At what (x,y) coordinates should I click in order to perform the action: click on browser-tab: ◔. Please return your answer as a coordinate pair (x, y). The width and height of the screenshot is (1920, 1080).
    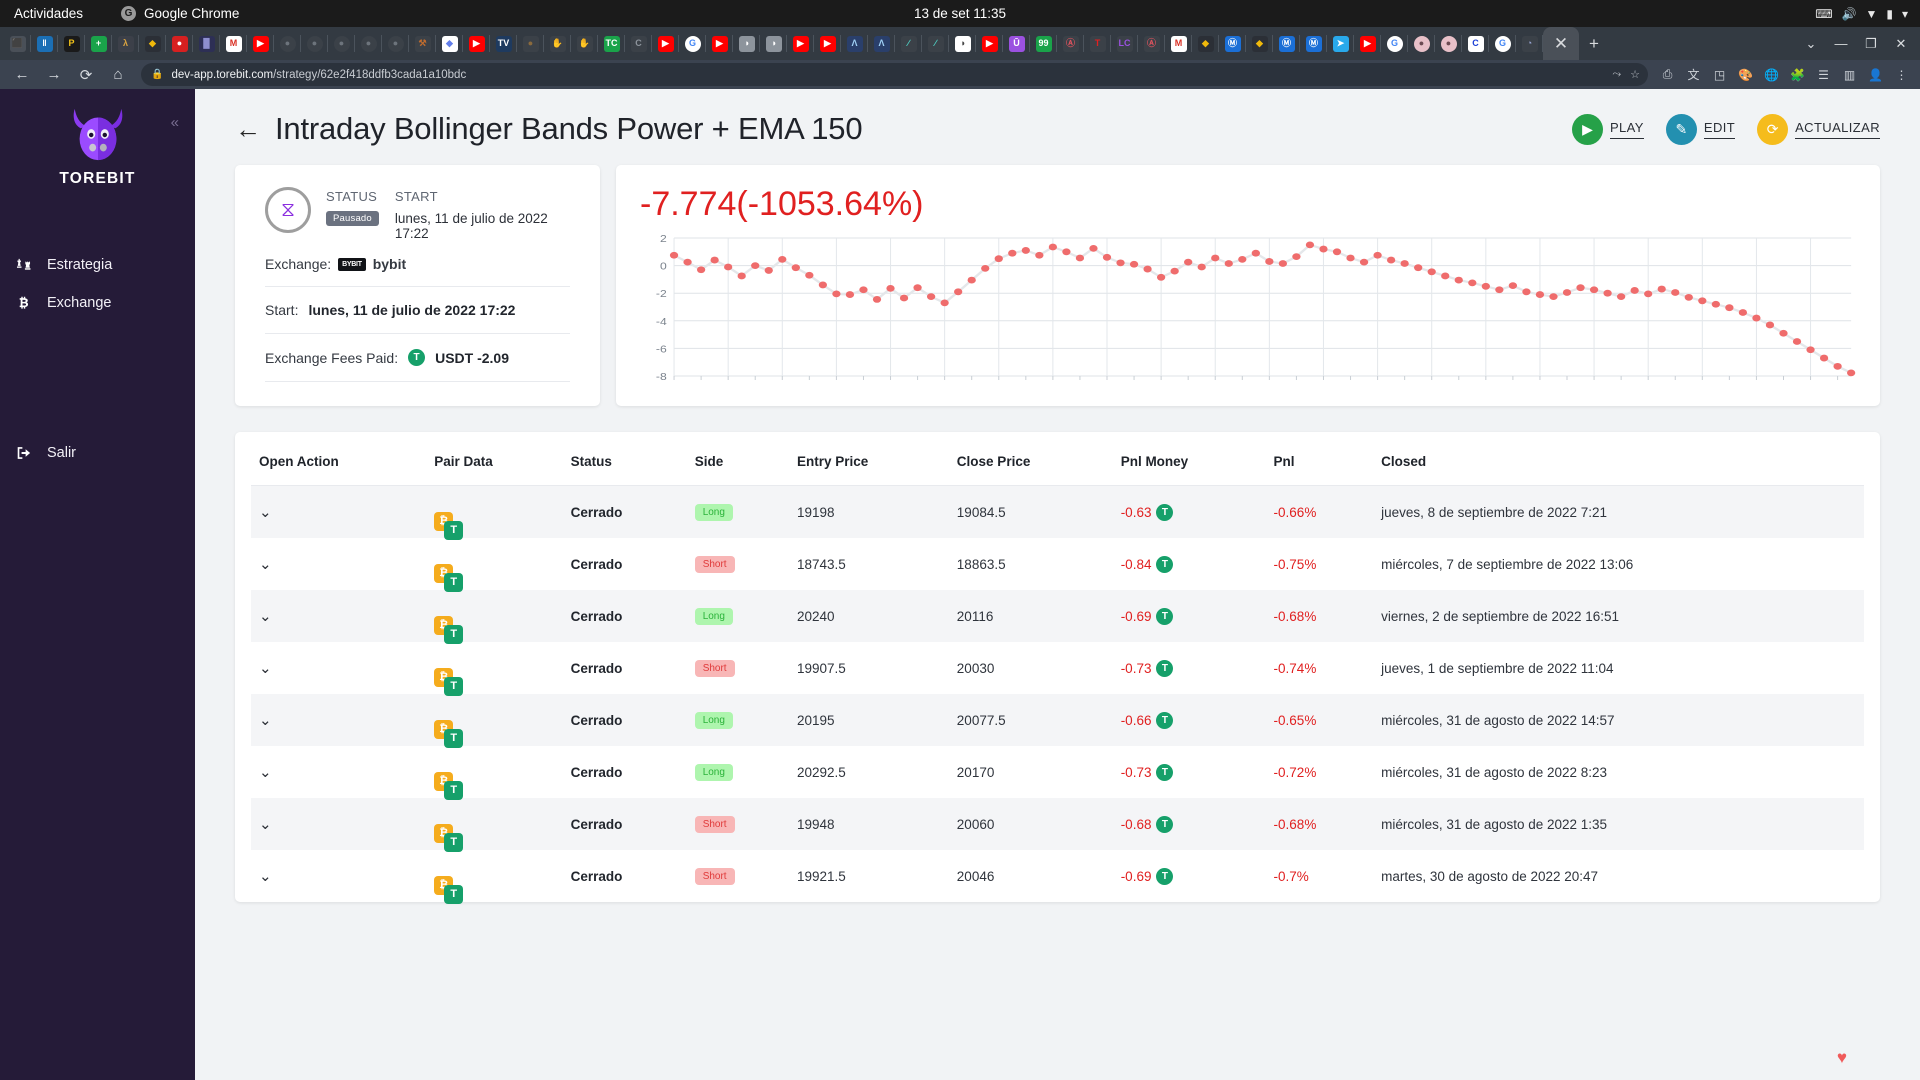
    Looking at the image, I should click on (1529, 43).